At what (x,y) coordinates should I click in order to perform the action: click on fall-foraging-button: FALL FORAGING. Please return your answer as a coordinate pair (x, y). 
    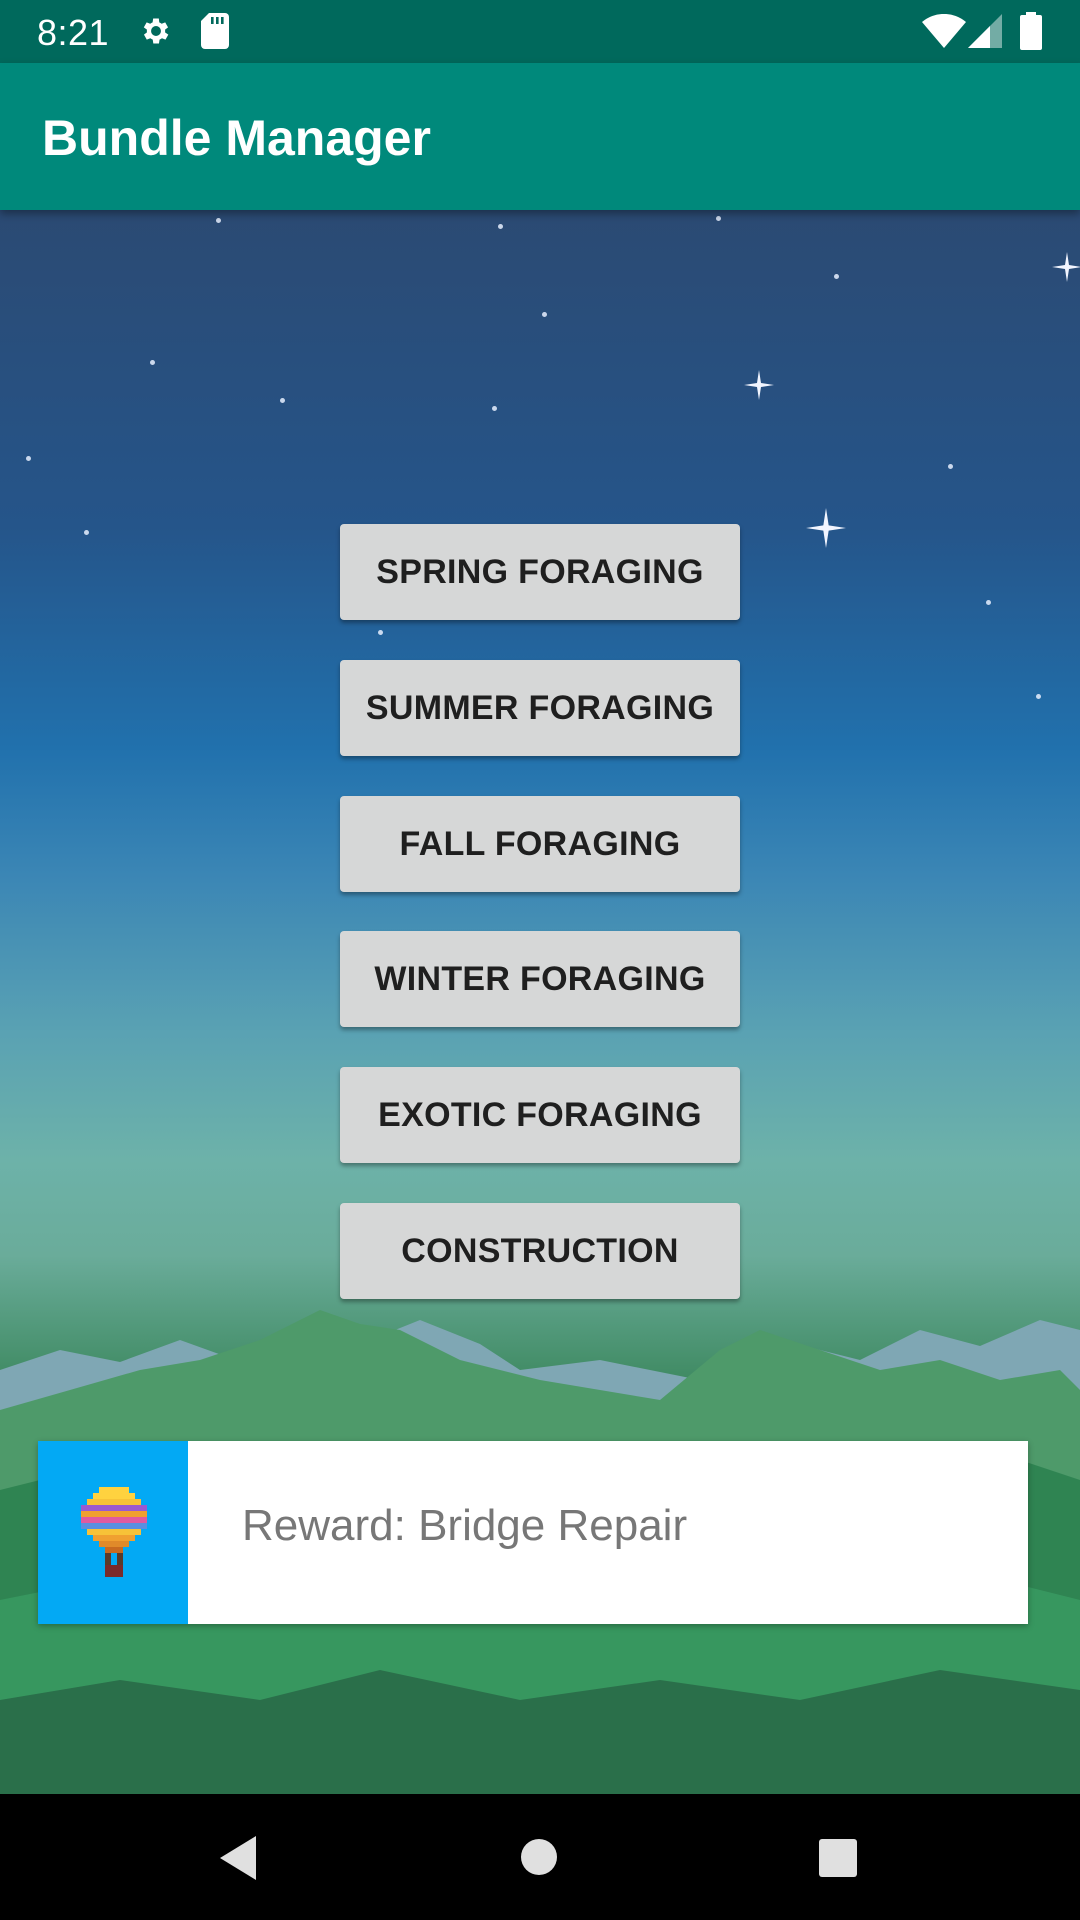
    Looking at the image, I should click on (540, 844).